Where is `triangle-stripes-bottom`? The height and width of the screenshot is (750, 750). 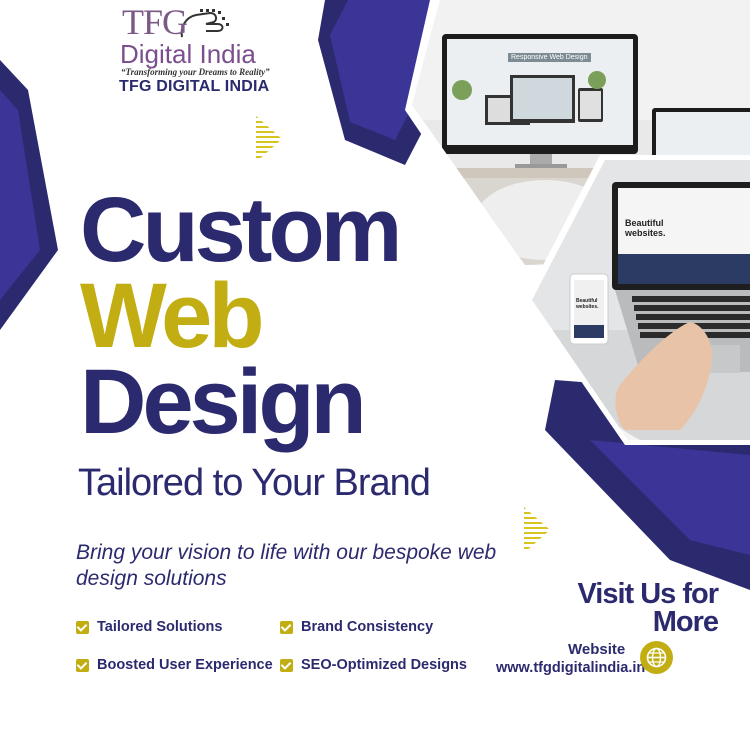 triangle-stripes-bottom is located at coordinates (537, 528).